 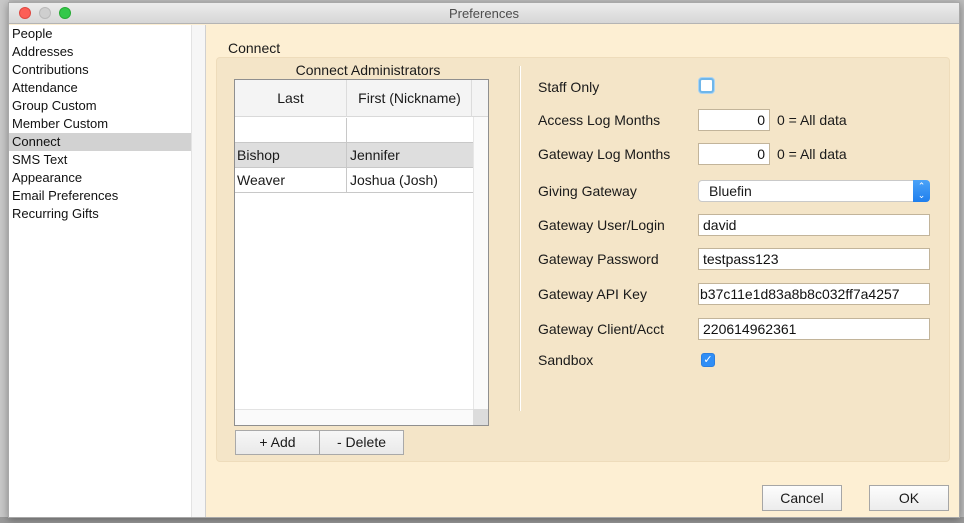 What do you see at coordinates (587, 191) in the screenshot?
I see `giving-gateway-label: Giving Gateway` at bounding box center [587, 191].